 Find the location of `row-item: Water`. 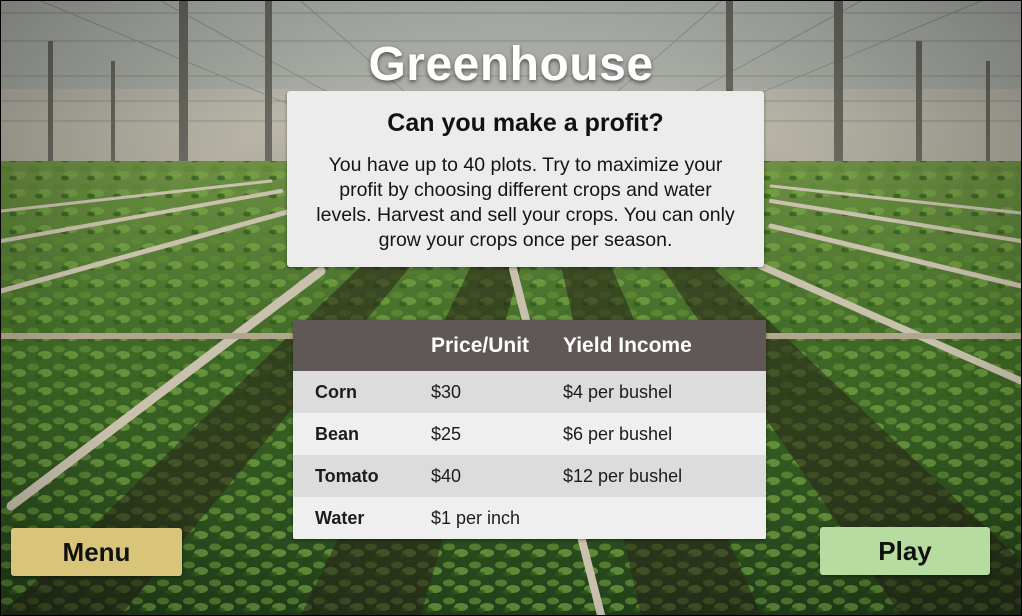

row-item: Water is located at coordinates (340, 517).